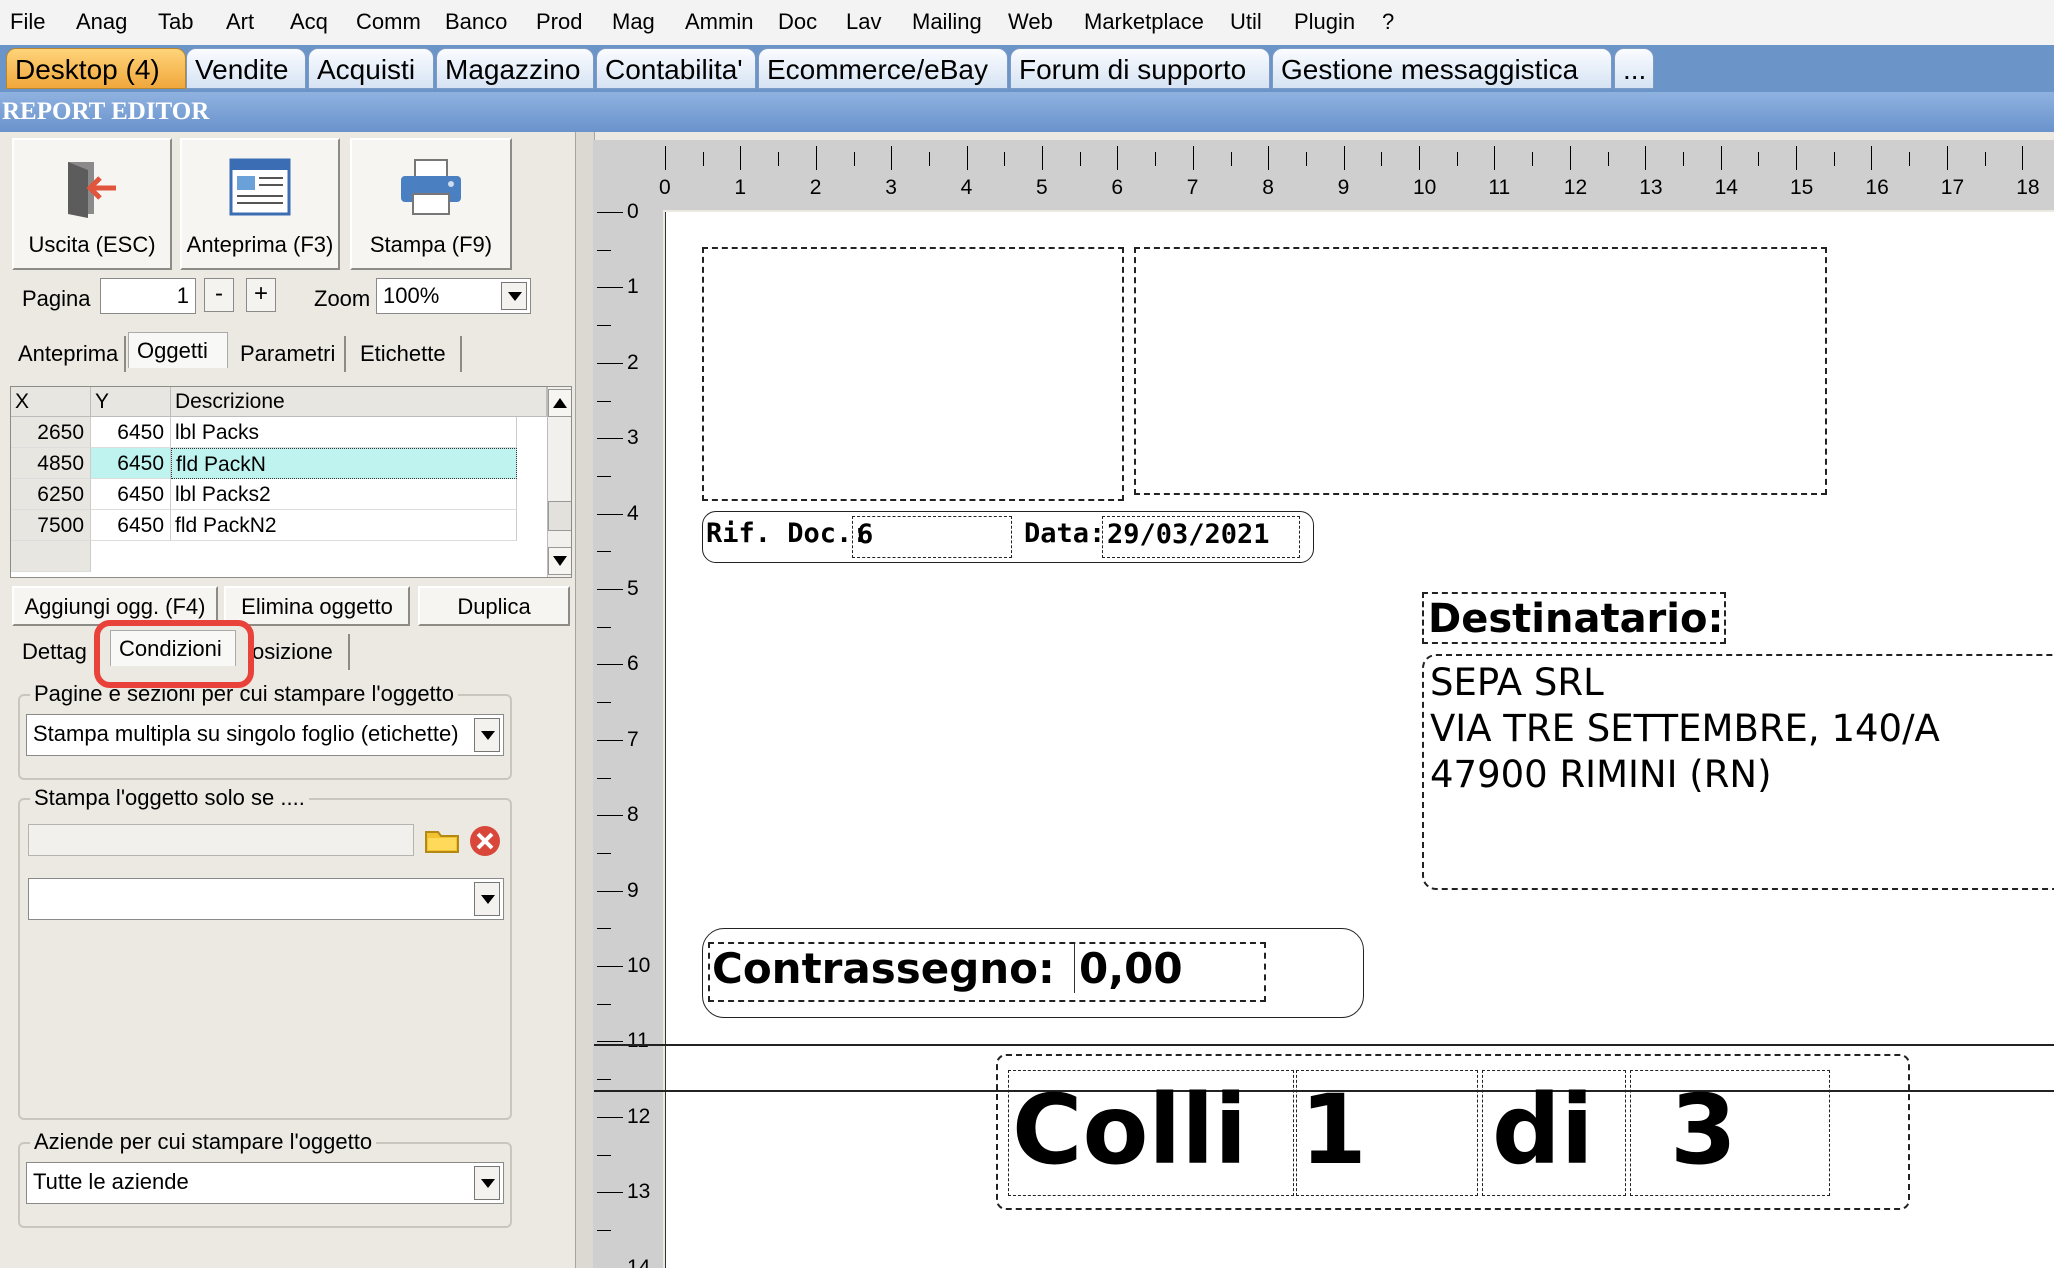 The height and width of the screenshot is (1268, 2054). I want to click on companies-group-title: Aziende per cui stampare l'oggetto, so click(203, 1142).